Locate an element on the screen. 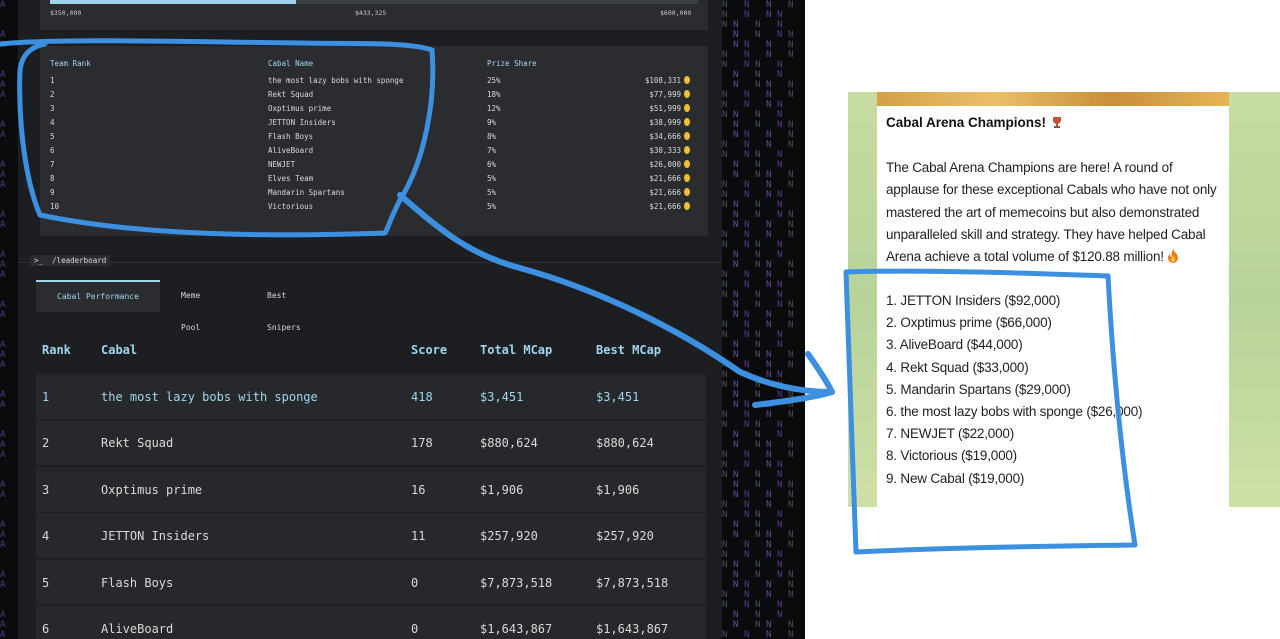 Image resolution: width=1280 pixels, height=639 pixels. champions-list-item: 8. Victorious ($19,000) is located at coordinates (951, 456).